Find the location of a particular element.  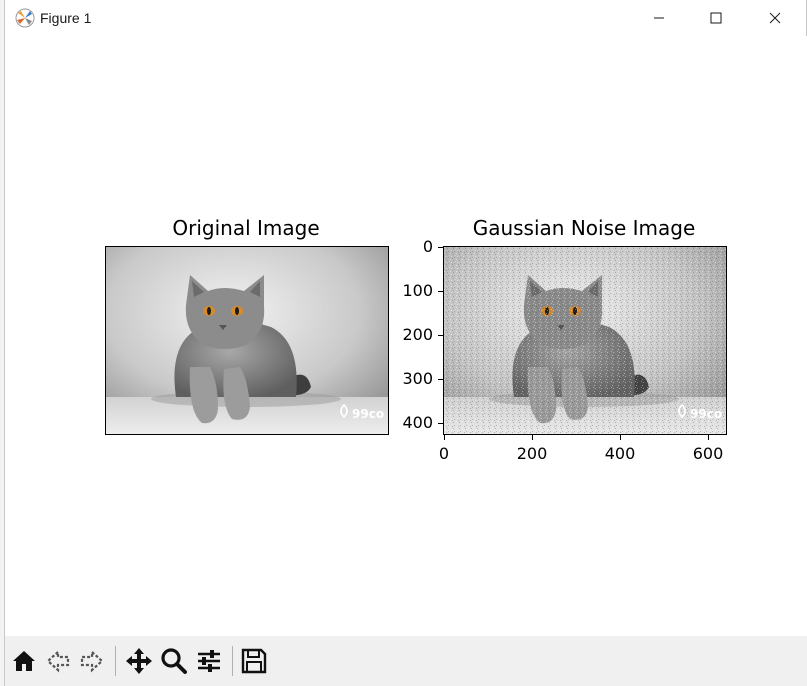

cat-photo-original: 99co is located at coordinates (247, 340).